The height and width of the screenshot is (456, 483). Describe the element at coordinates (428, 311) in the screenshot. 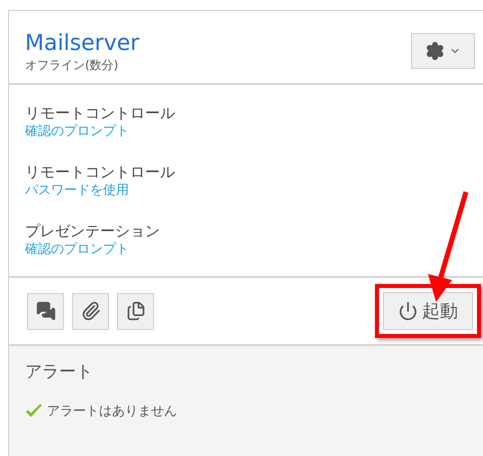

I see `start-button: 起動` at that location.